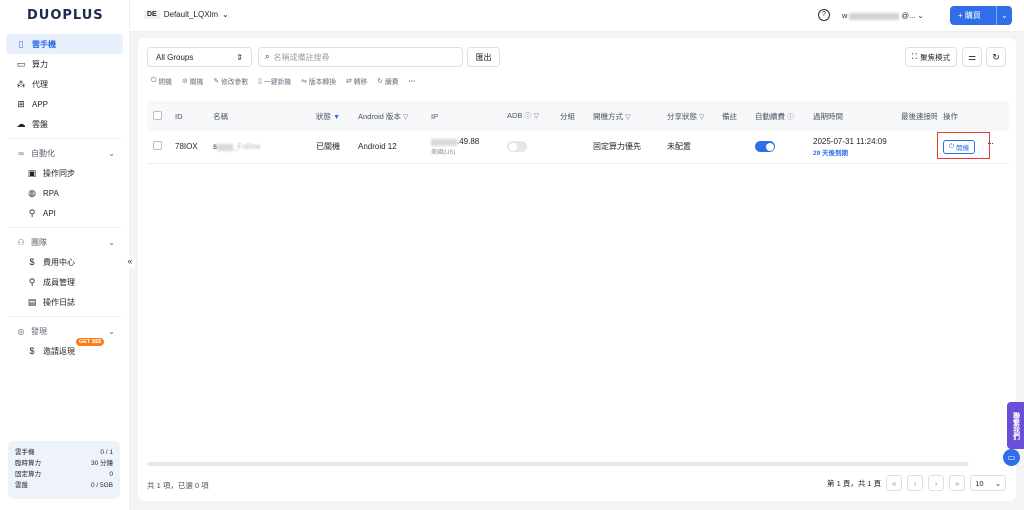  What do you see at coordinates (64, 173) in the screenshot?
I see `sidebar-item-sync: ▣ 操作同步` at bounding box center [64, 173].